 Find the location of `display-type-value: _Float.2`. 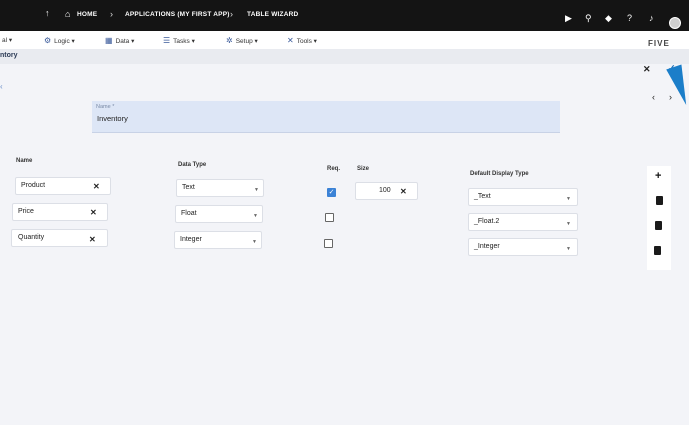

display-type-value: _Float.2 is located at coordinates (487, 221).